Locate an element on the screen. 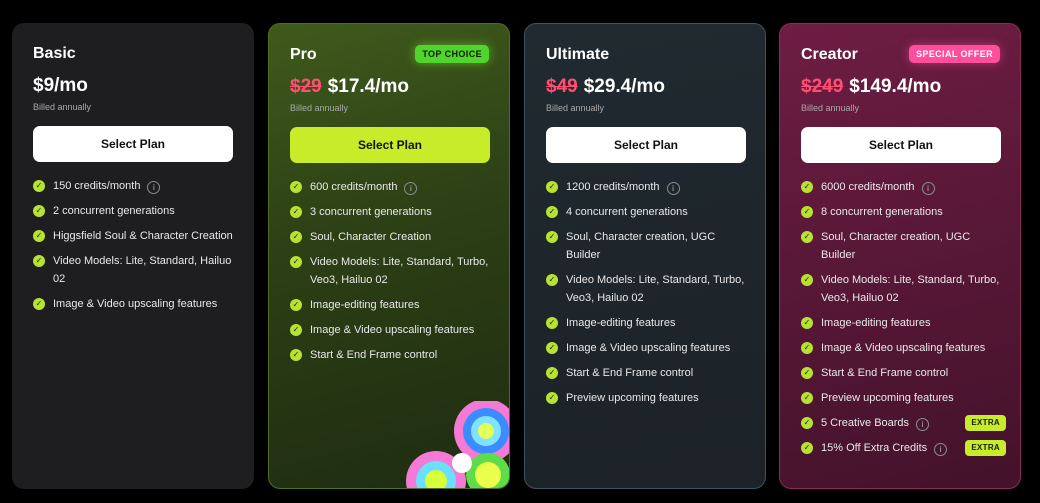 Image resolution: width=1040 pixels, height=503 pixels. price-row: $29 $17.4/mo is located at coordinates (349, 87).